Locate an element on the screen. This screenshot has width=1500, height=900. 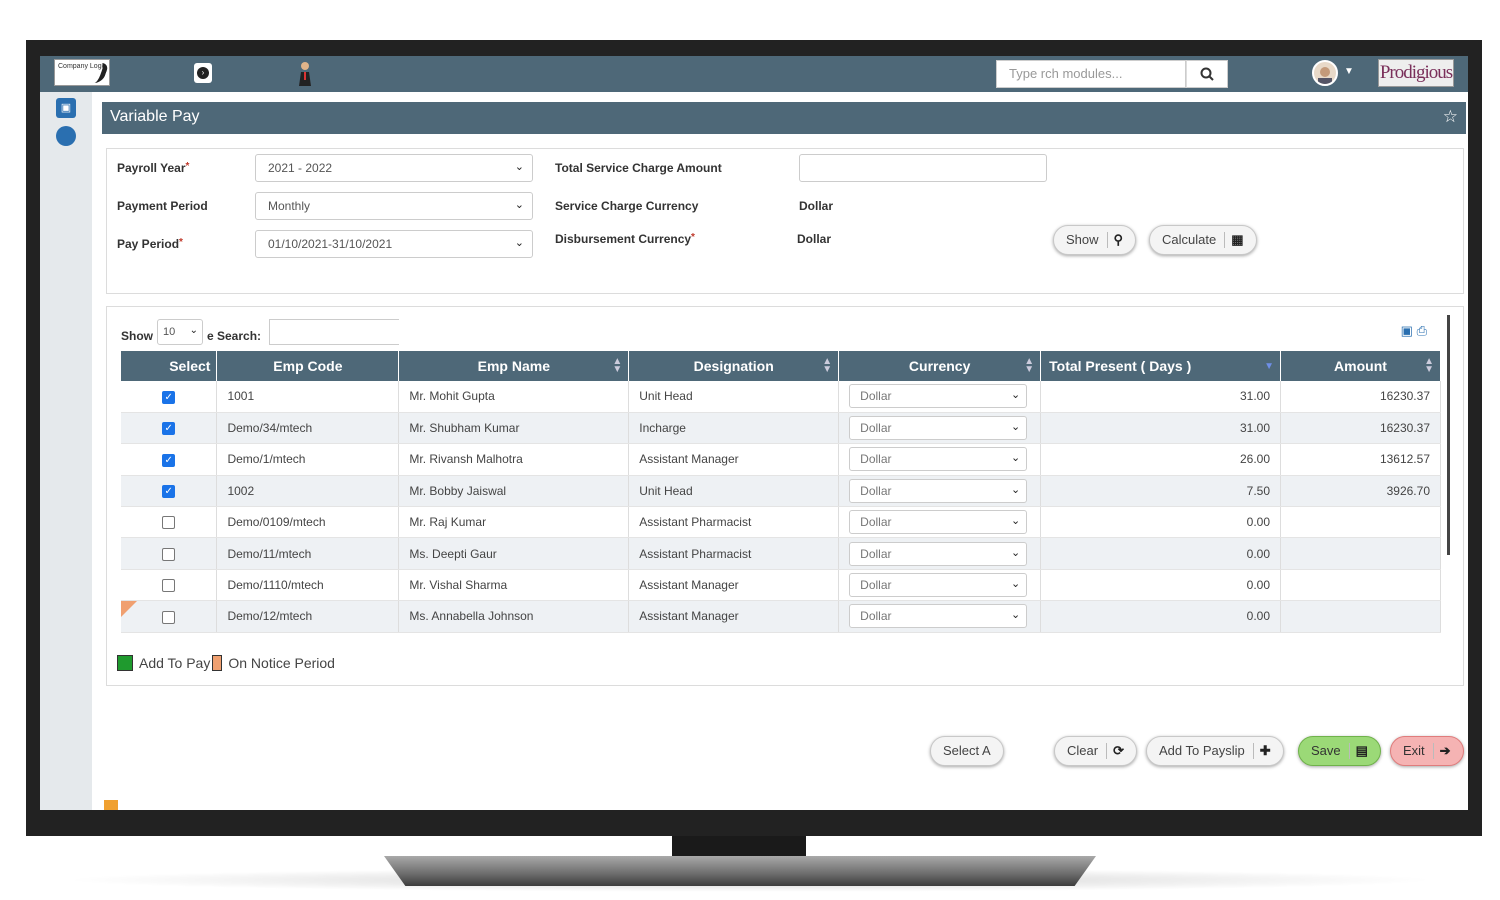
company-logo: Company Logo is located at coordinates (82, 72).